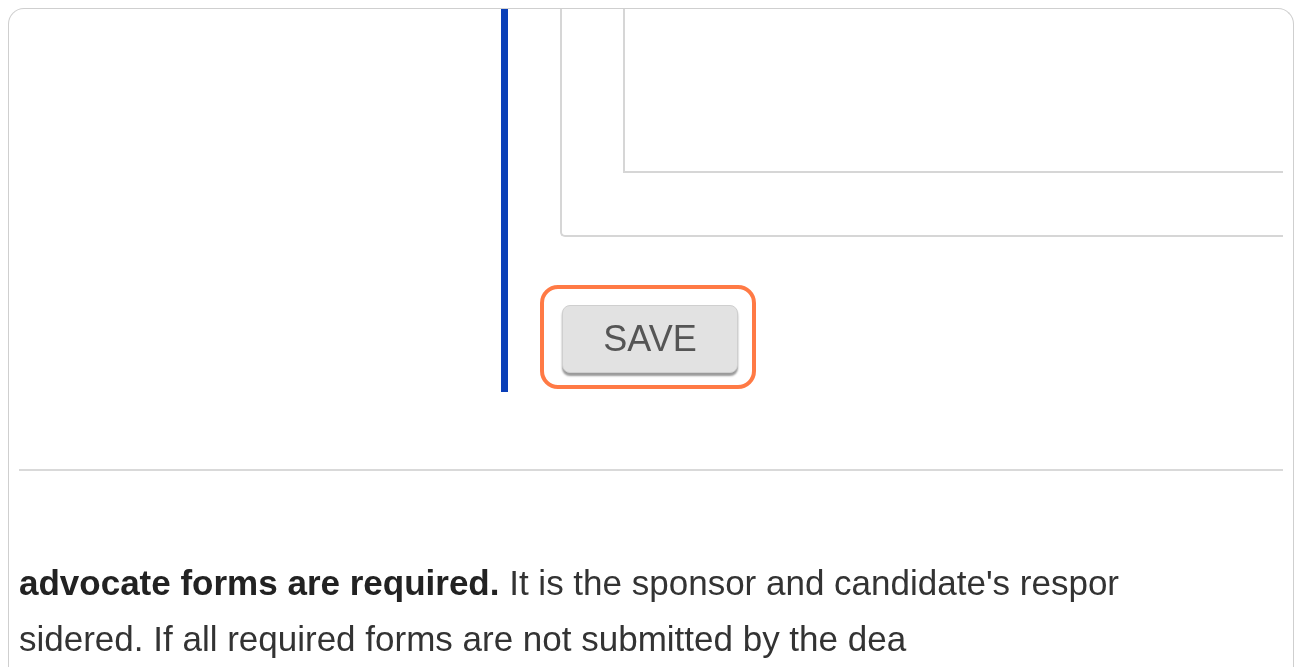 Image resolution: width=1296 pixels, height=667 pixels. What do you see at coordinates (953, 91) in the screenshot?
I see `text-area` at bounding box center [953, 91].